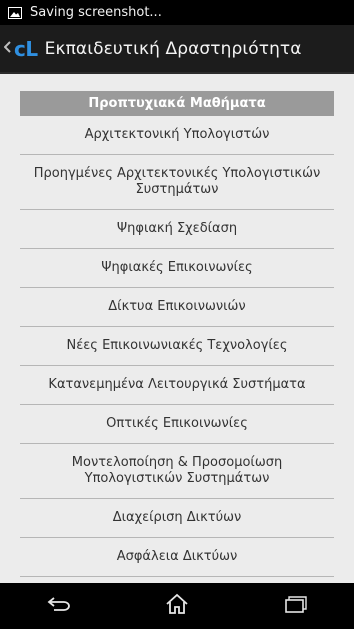  What do you see at coordinates (177, 229) in the screenshot?
I see `list-item: Ψηφιακή Σχεδίαση` at bounding box center [177, 229].